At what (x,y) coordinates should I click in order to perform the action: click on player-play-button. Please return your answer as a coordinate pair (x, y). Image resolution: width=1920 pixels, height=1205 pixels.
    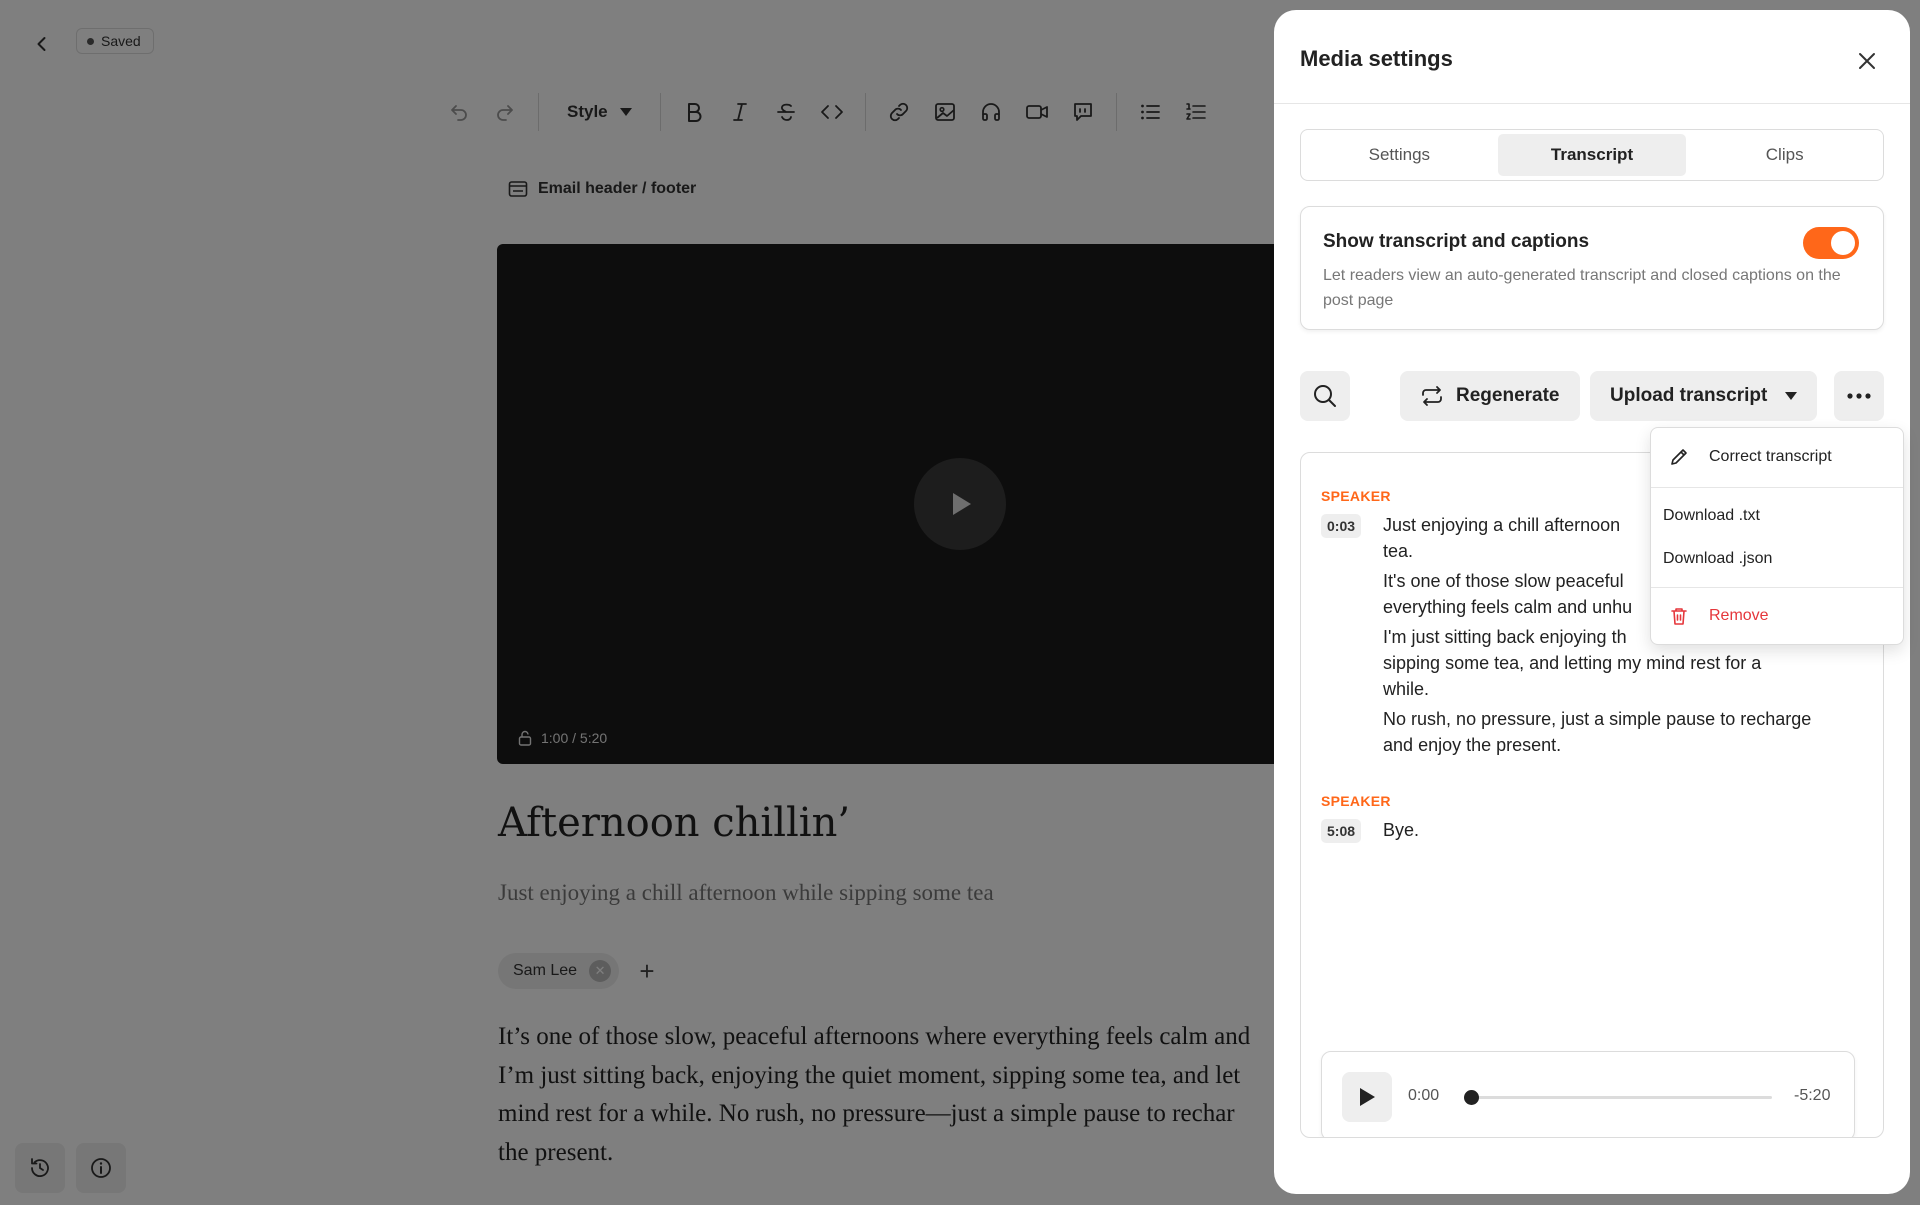
    Looking at the image, I should click on (1367, 1097).